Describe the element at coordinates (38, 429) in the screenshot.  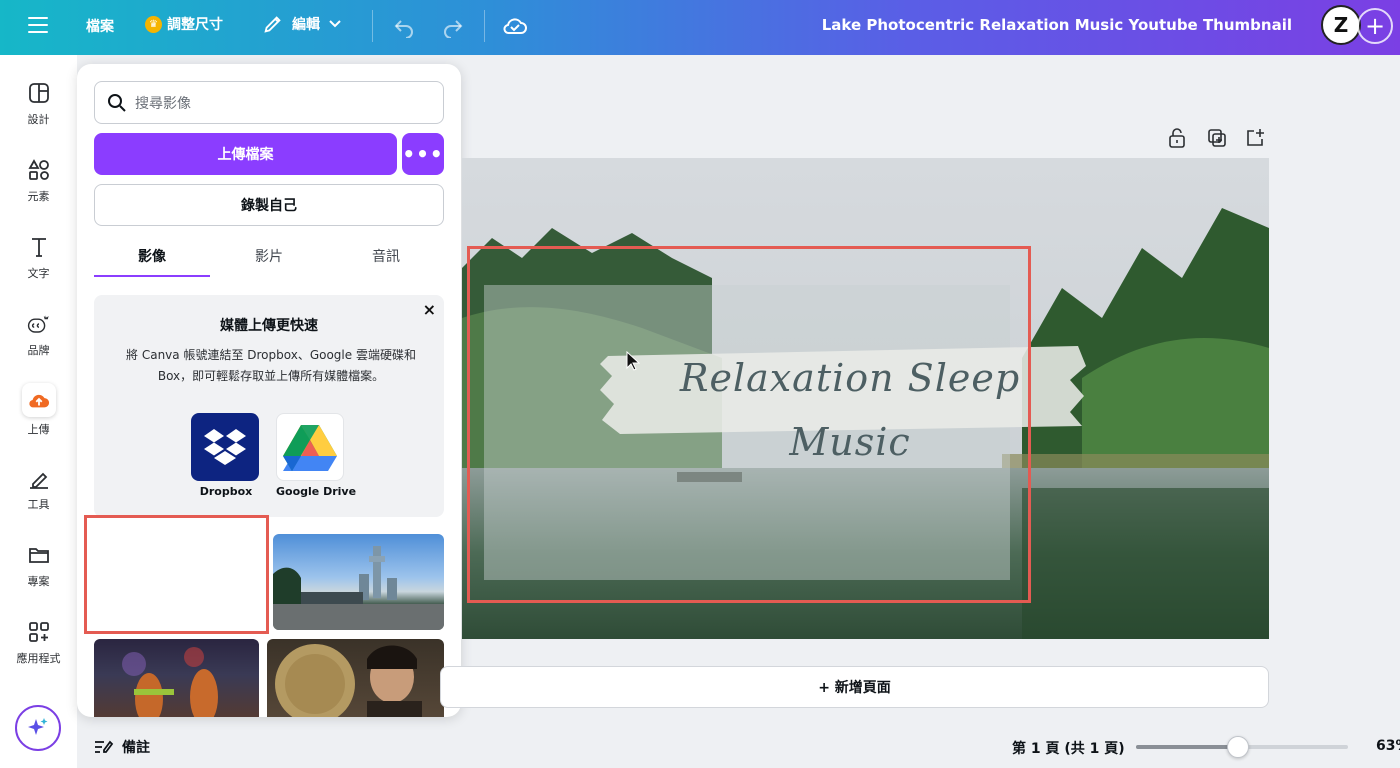
I see `rail-label: 上傳` at that location.